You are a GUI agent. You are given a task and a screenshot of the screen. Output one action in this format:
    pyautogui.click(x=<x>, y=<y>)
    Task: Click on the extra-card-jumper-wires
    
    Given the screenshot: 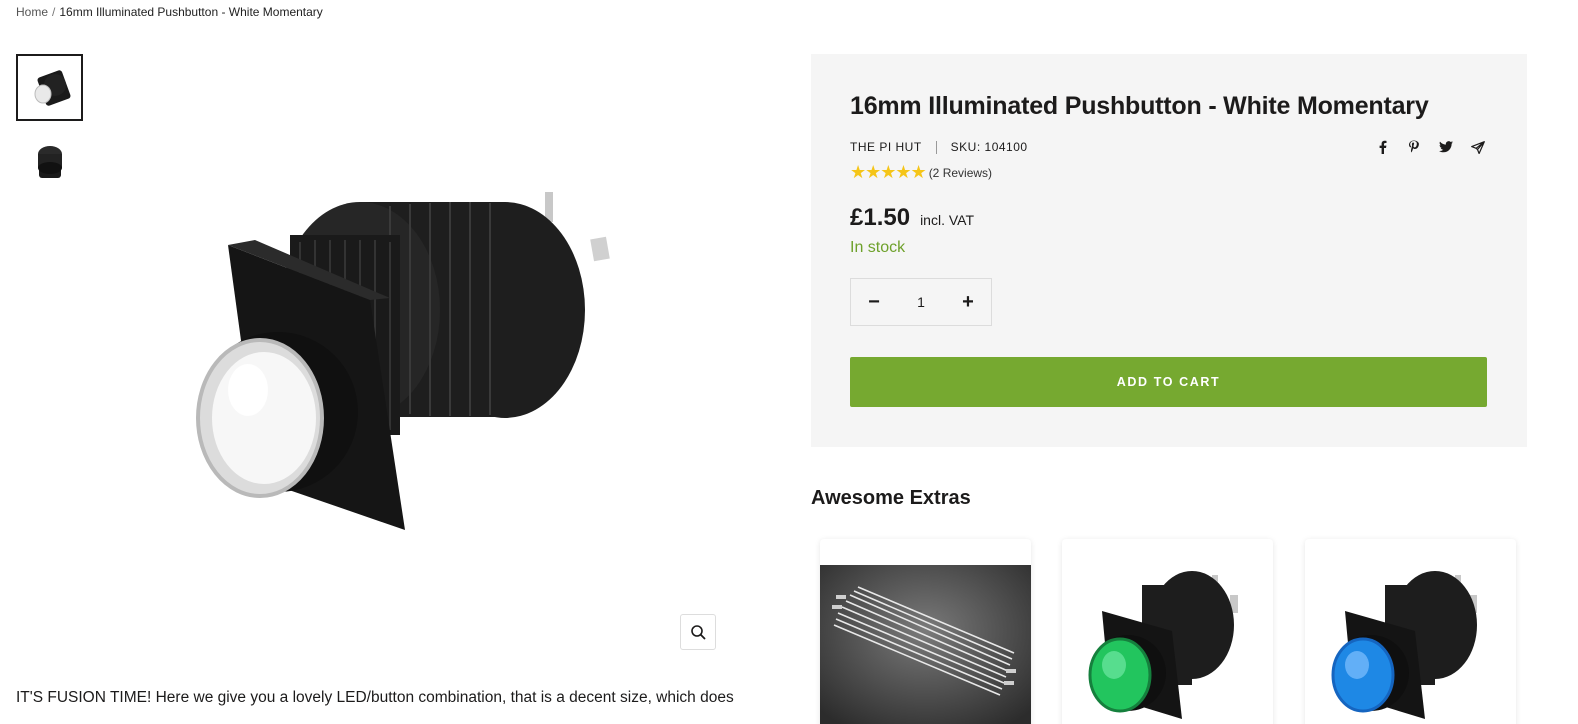 What is the action you would take?
    pyautogui.click(x=925, y=631)
    